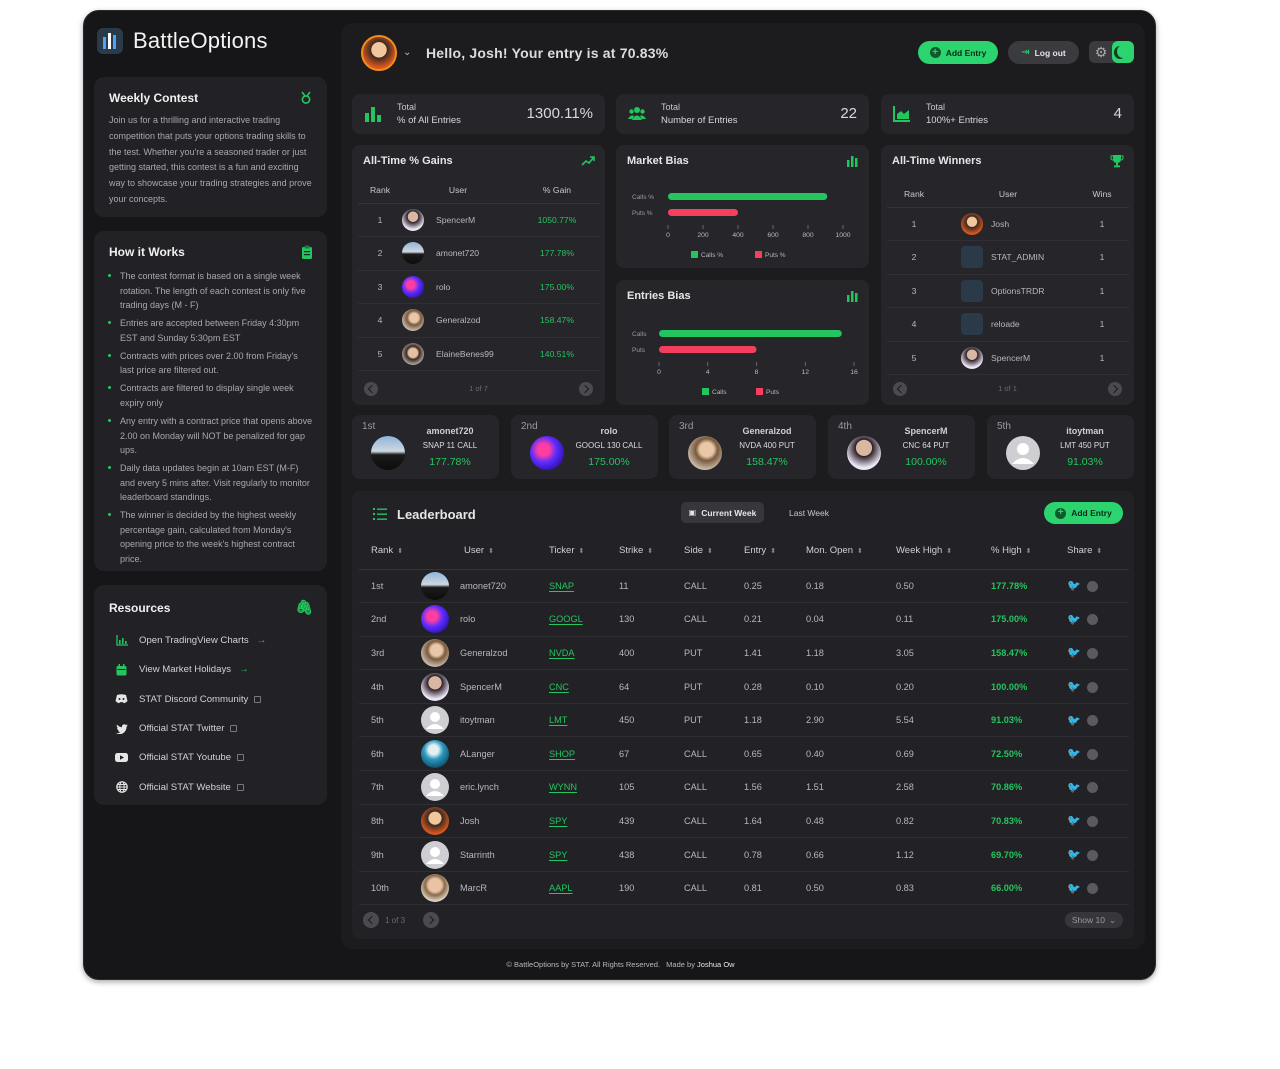 This screenshot has height=1069, width=1280. Describe the element at coordinates (379, 53) in the screenshot. I see `user-avatar` at that location.